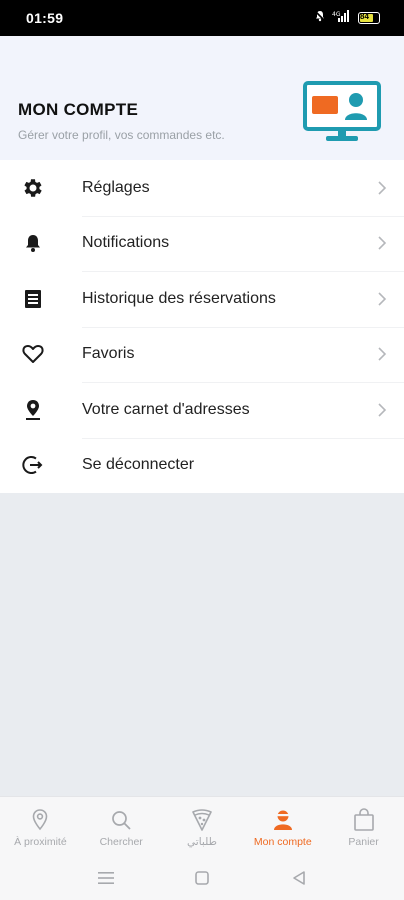 The height and width of the screenshot is (900, 404). Describe the element at coordinates (364, 16) in the screenshot. I see `battery-level: 84` at that location.